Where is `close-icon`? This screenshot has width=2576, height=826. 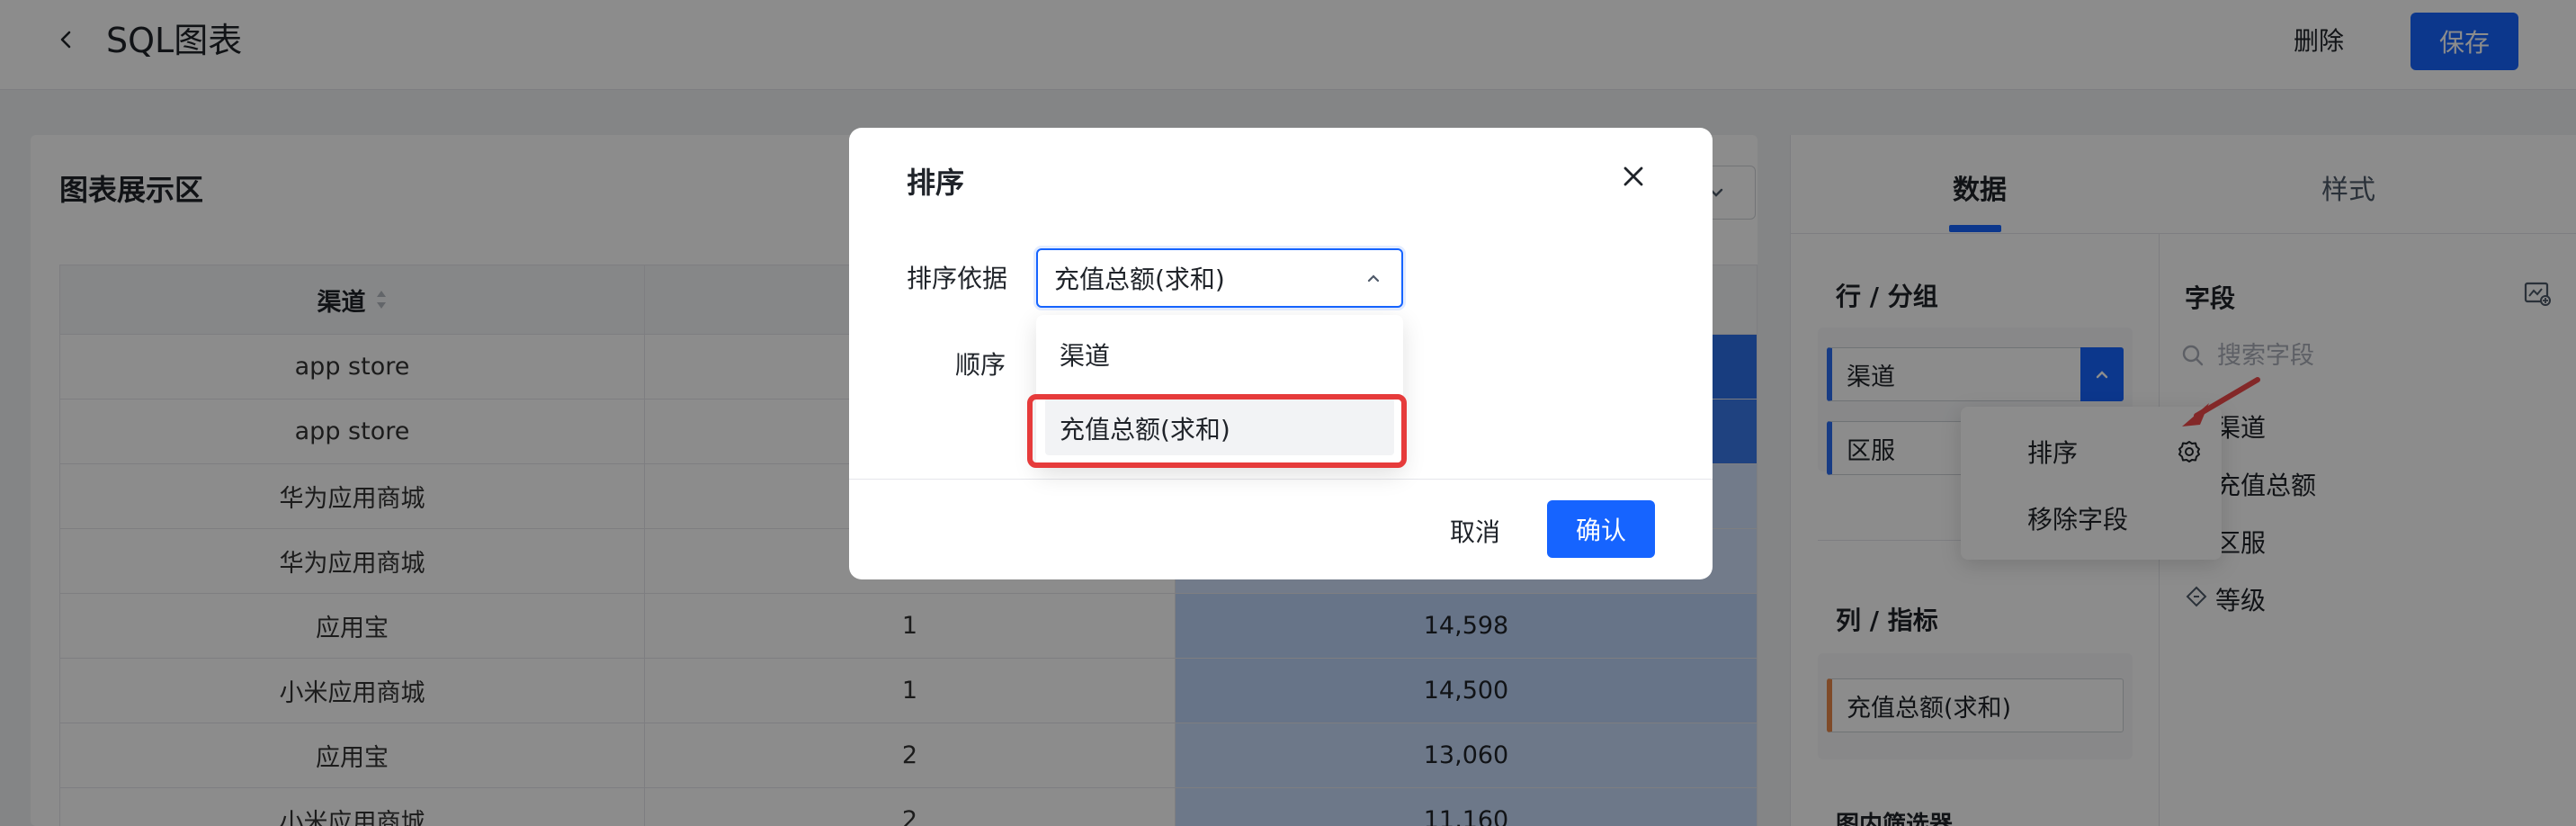
close-icon is located at coordinates (1633, 176).